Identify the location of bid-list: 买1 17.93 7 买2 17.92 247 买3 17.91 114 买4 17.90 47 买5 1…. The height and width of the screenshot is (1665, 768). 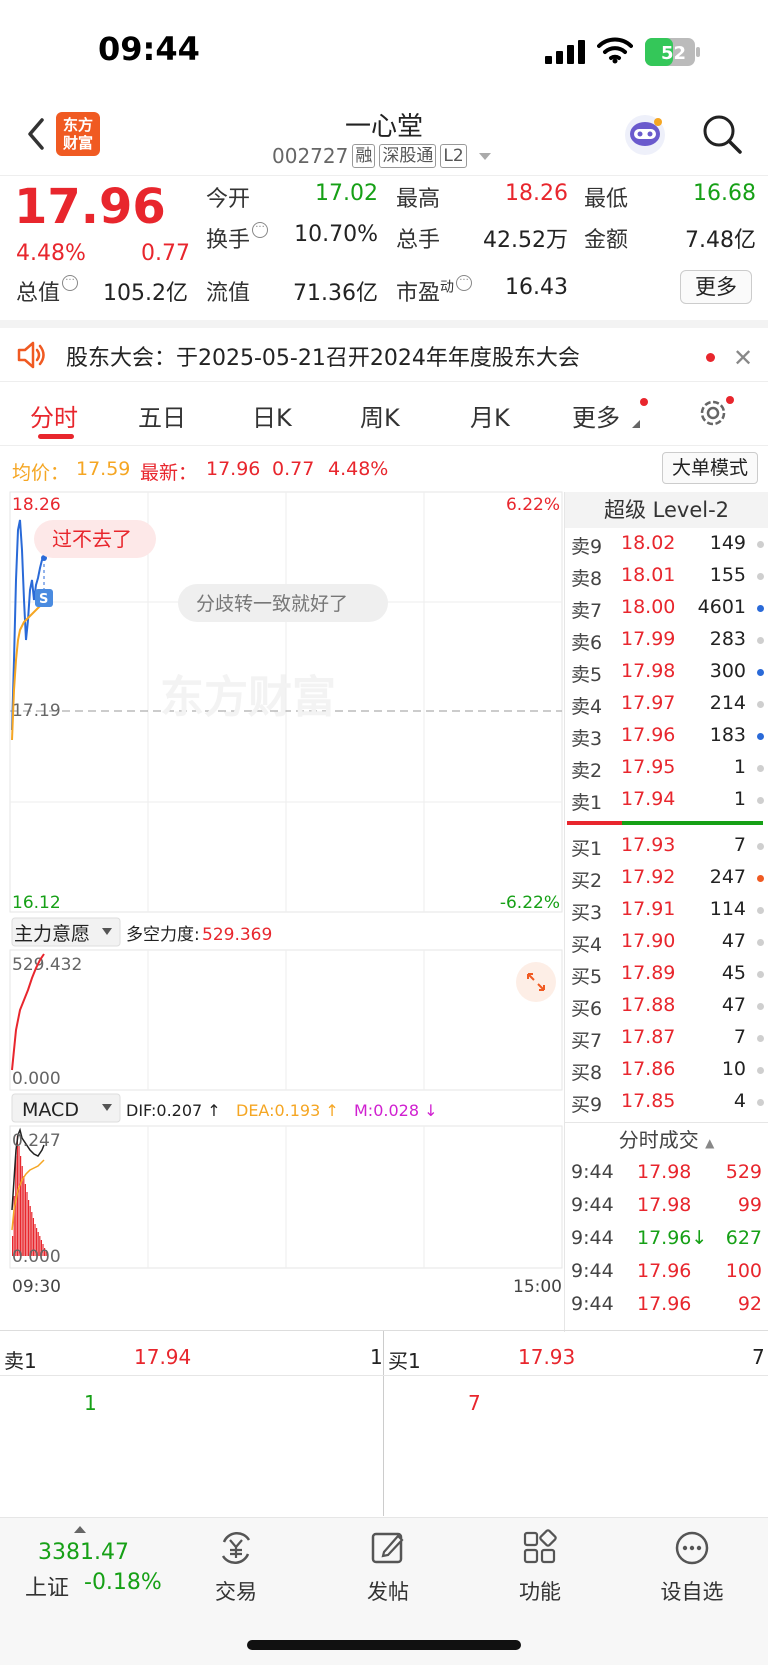
(666, 974).